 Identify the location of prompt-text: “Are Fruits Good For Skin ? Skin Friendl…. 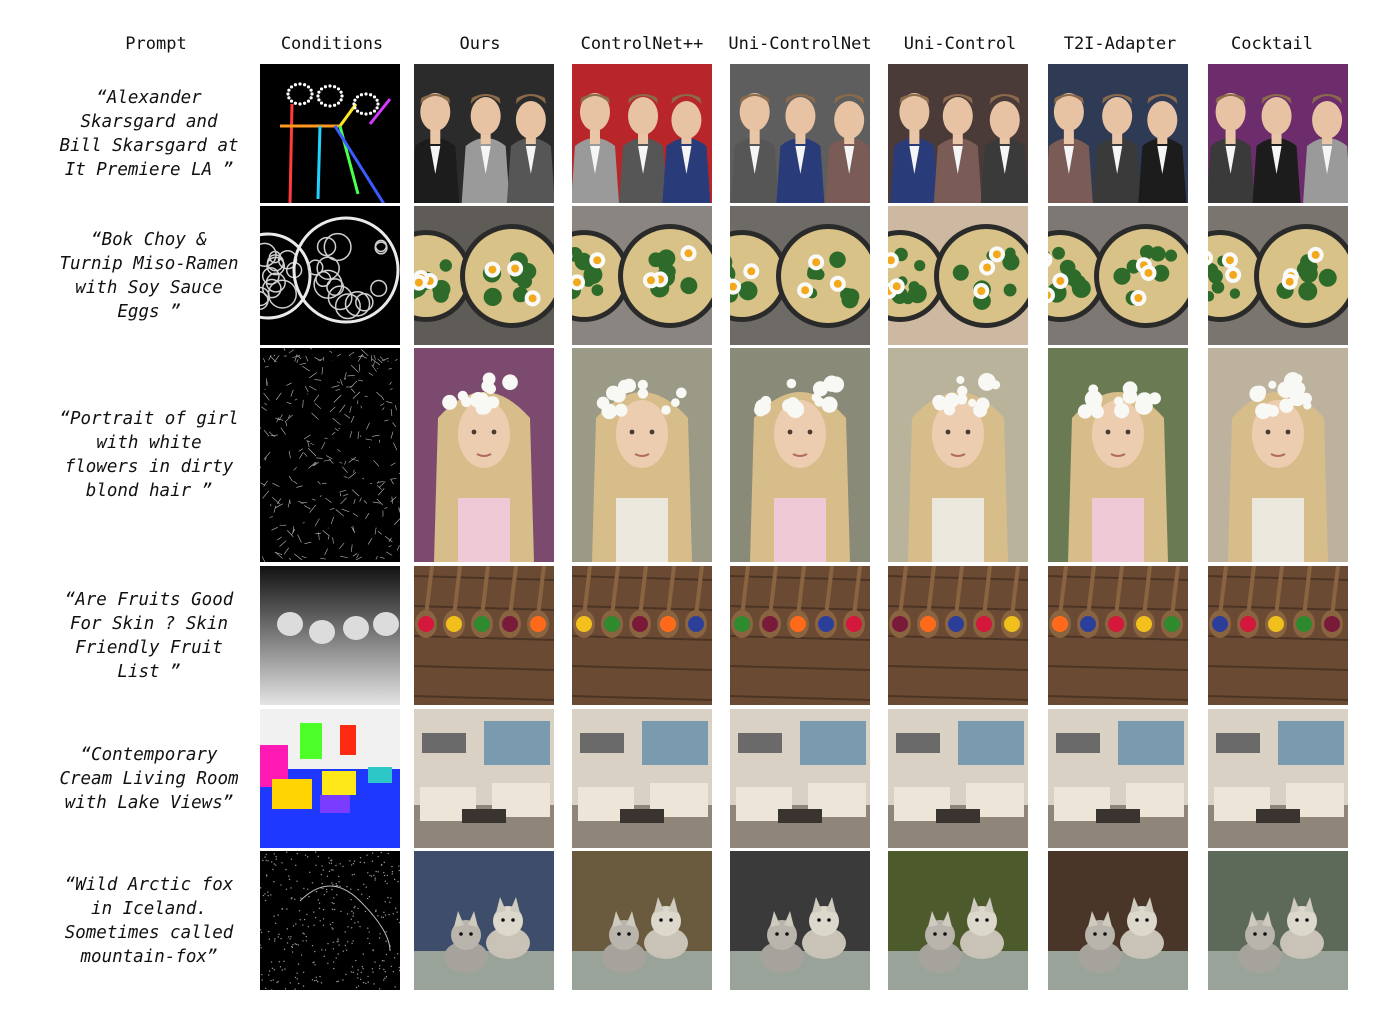
(149, 635).